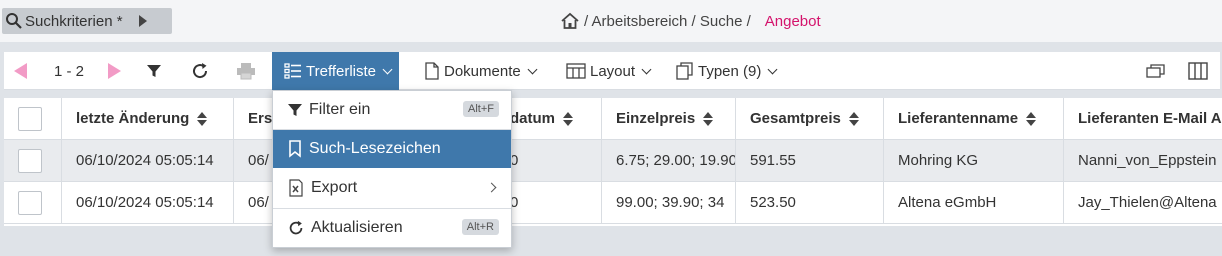  I want to click on menu-item-refresh: Aktualisieren Alt+R, so click(392, 228).